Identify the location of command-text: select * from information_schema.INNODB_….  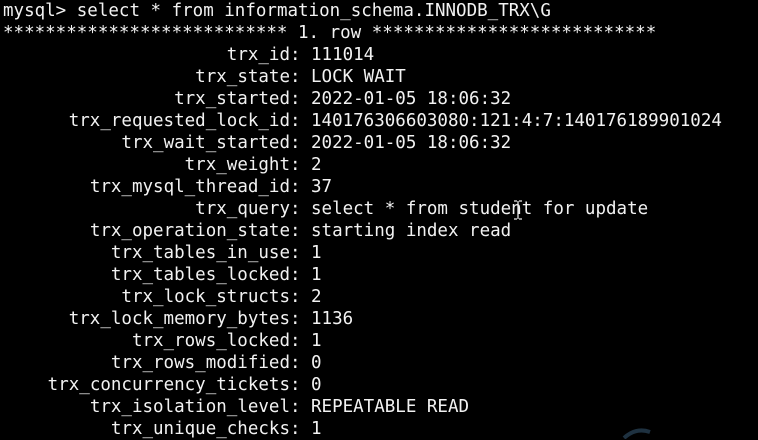
(313, 11).